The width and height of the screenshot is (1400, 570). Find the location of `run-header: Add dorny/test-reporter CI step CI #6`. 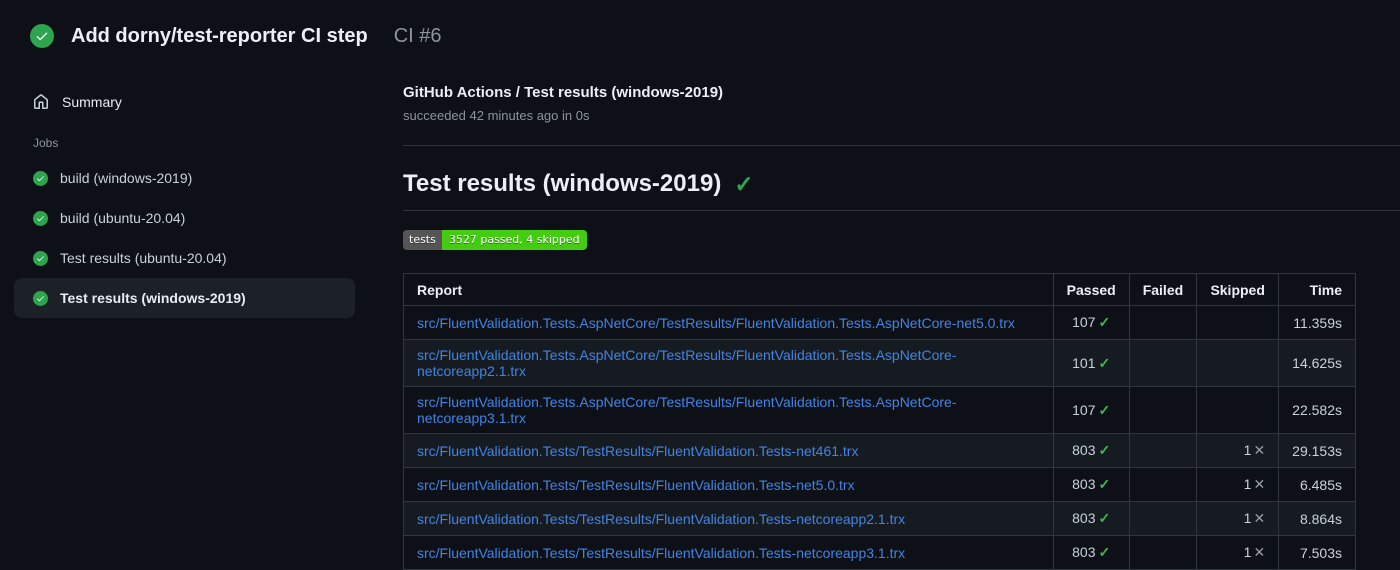

run-header: Add dorny/test-reporter CI step CI #6 is located at coordinates (700, 24).